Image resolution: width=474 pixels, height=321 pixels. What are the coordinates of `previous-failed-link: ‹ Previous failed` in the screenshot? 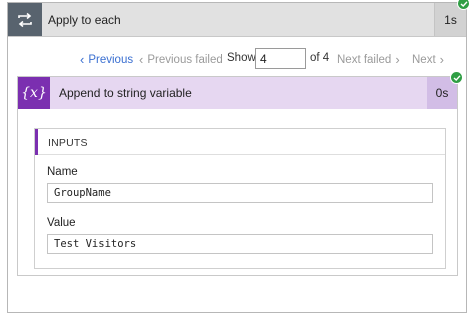 It's located at (181, 59).